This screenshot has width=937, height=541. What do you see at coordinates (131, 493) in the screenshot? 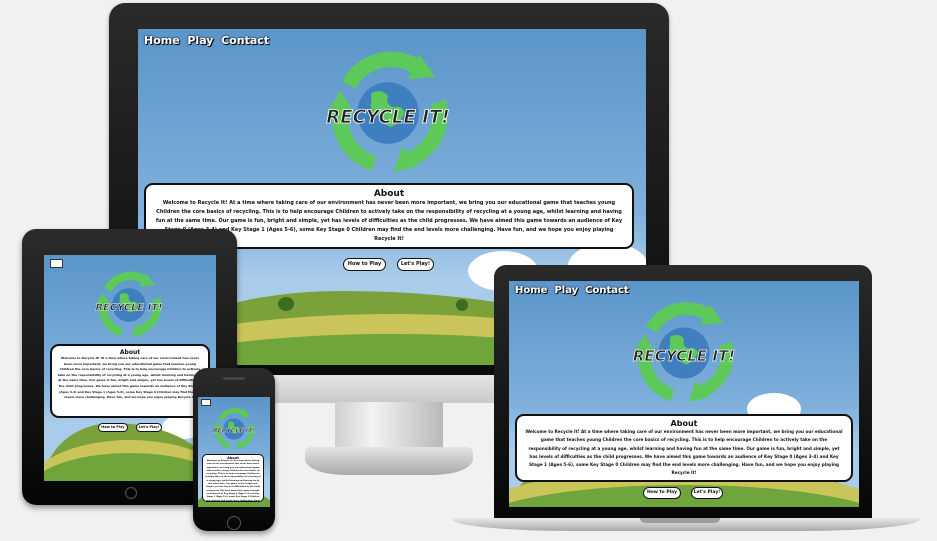
I see `tablet-home-button` at bounding box center [131, 493].